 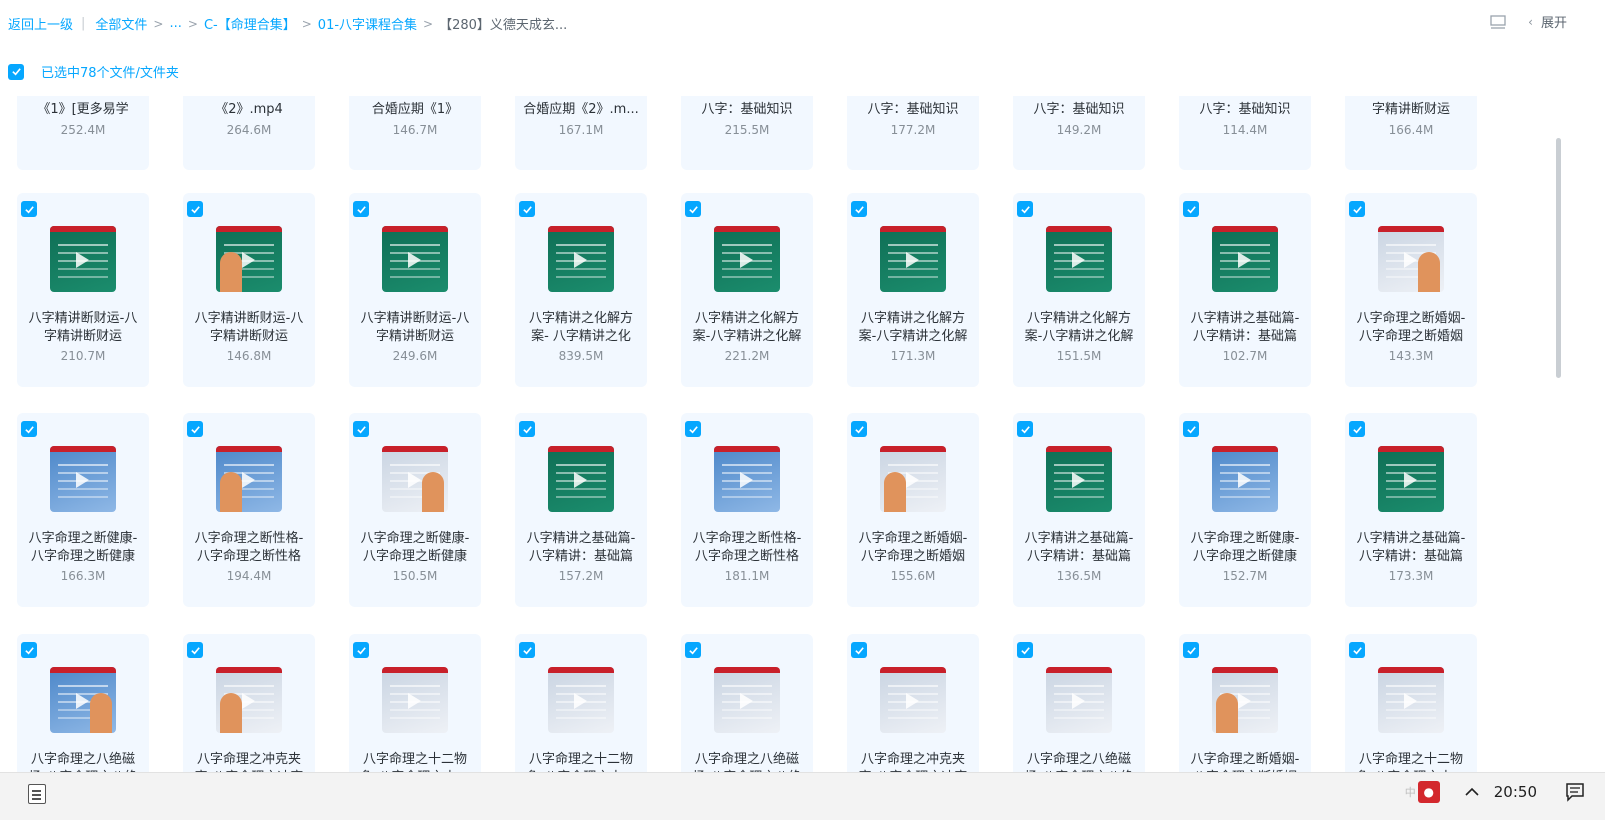 I want to click on file-card: 八字精讲断财运-八字精讲断财运 249.6M, so click(x=415, y=290).